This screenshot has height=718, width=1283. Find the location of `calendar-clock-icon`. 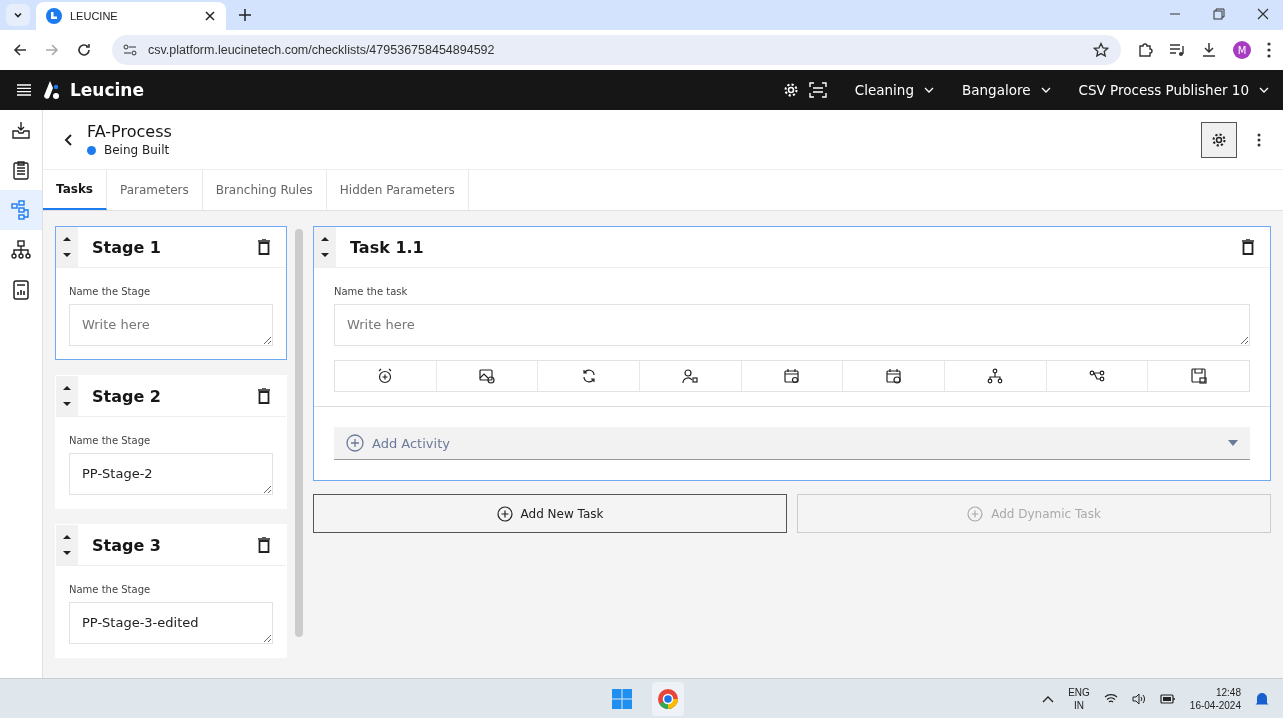

calendar-clock-icon is located at coordinates (893, 376).